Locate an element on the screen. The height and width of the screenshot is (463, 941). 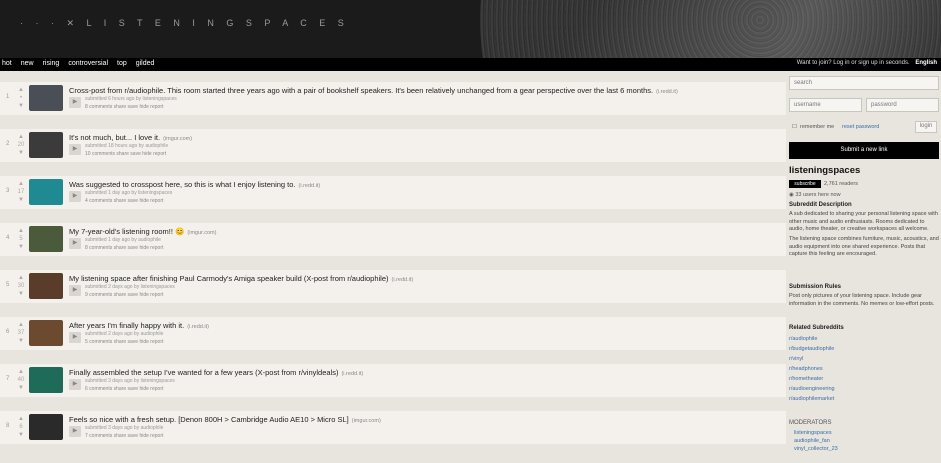
tab-gilded: gilded is located at coordinates (145, 63).